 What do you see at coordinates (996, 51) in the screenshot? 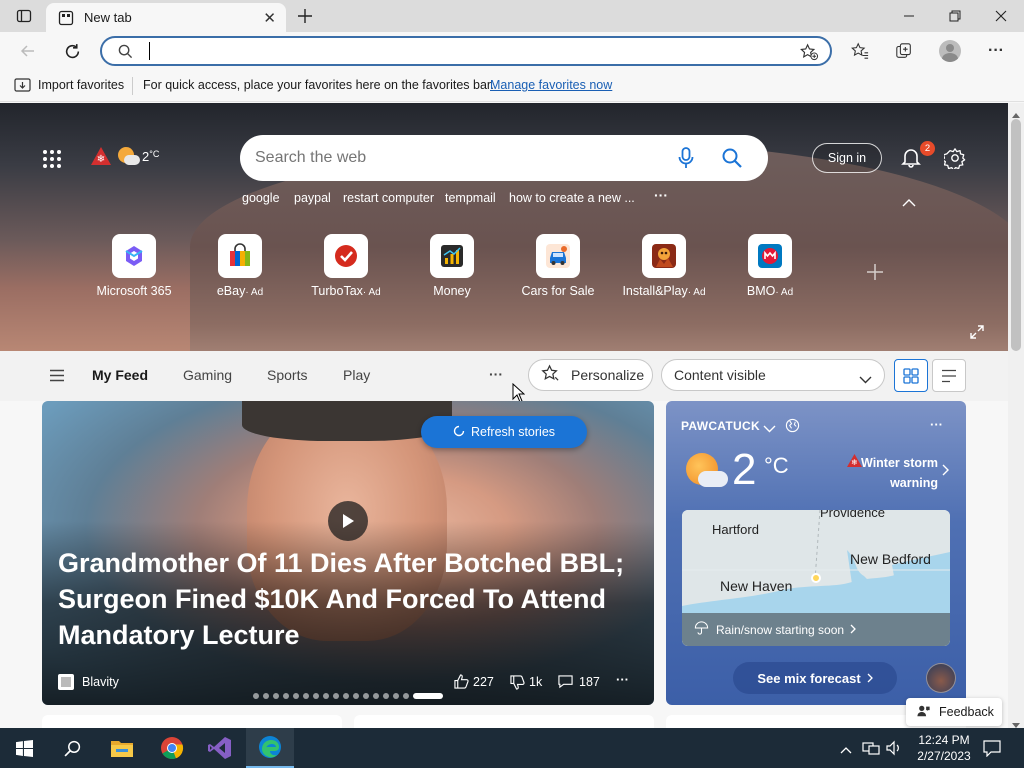
I see `settings-more-icon: ···` at bounding box center [996, 51].